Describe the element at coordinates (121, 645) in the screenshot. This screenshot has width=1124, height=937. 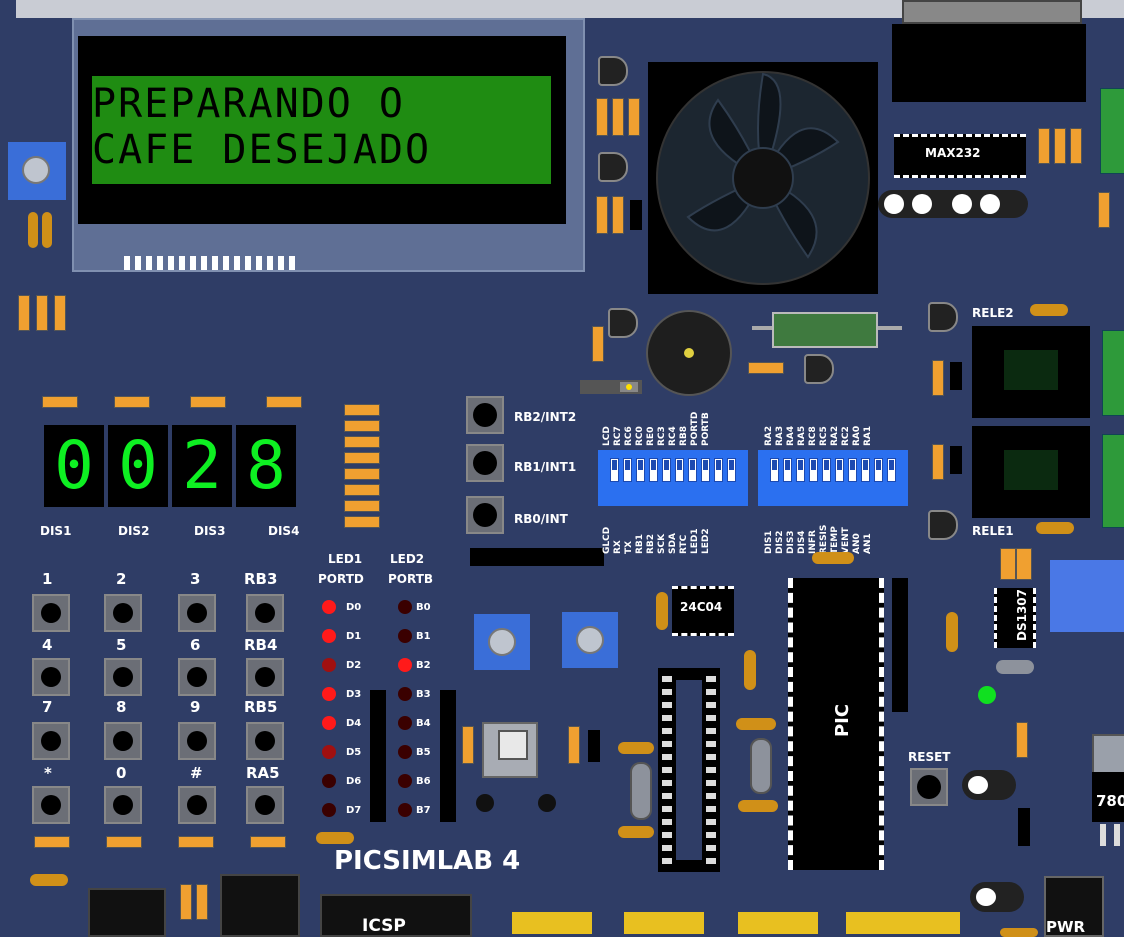
I see `key-label-5: 5` at that location.